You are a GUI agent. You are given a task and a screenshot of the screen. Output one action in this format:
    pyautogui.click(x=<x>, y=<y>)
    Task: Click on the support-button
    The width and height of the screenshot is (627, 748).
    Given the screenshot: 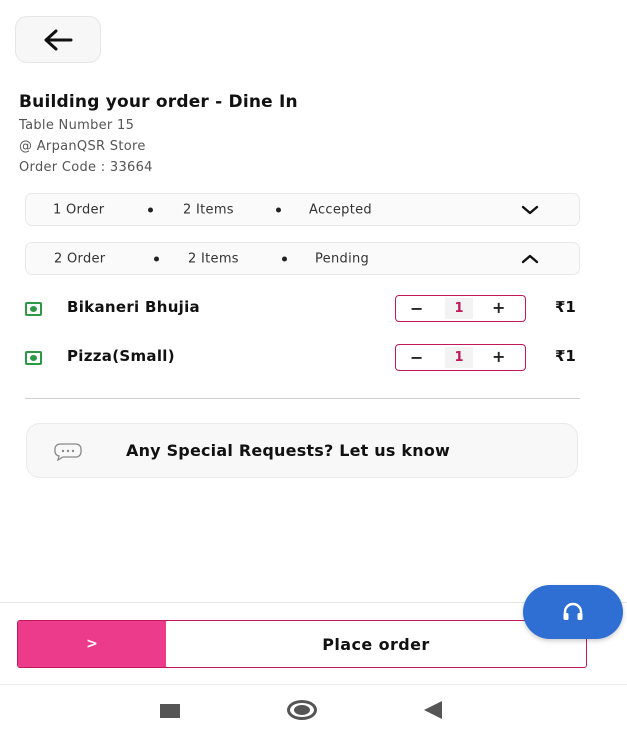 What is the action you would take?
    pyautogui.click(x=573, y=612)
    